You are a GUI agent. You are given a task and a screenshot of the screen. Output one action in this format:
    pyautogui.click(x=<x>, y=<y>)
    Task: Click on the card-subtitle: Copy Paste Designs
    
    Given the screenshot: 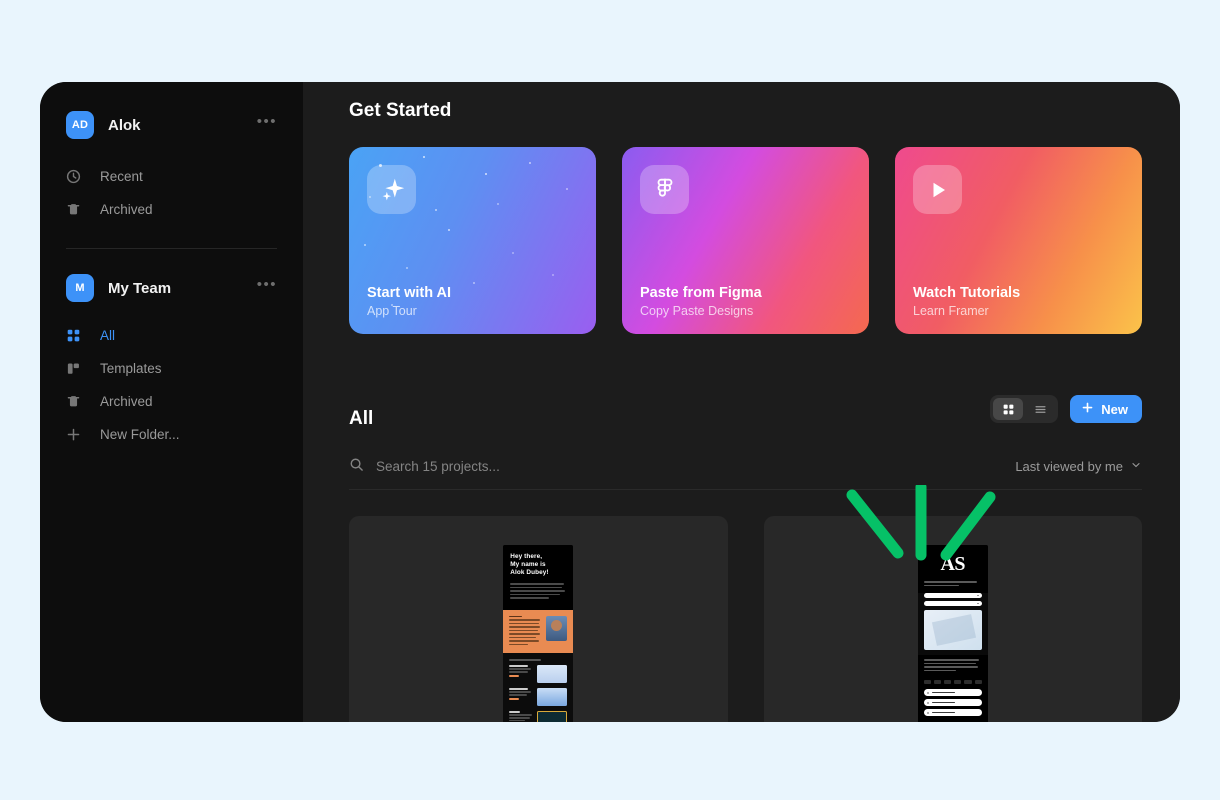 What is the action you would take?
    pyautogui.click(x=697, y=311)
    